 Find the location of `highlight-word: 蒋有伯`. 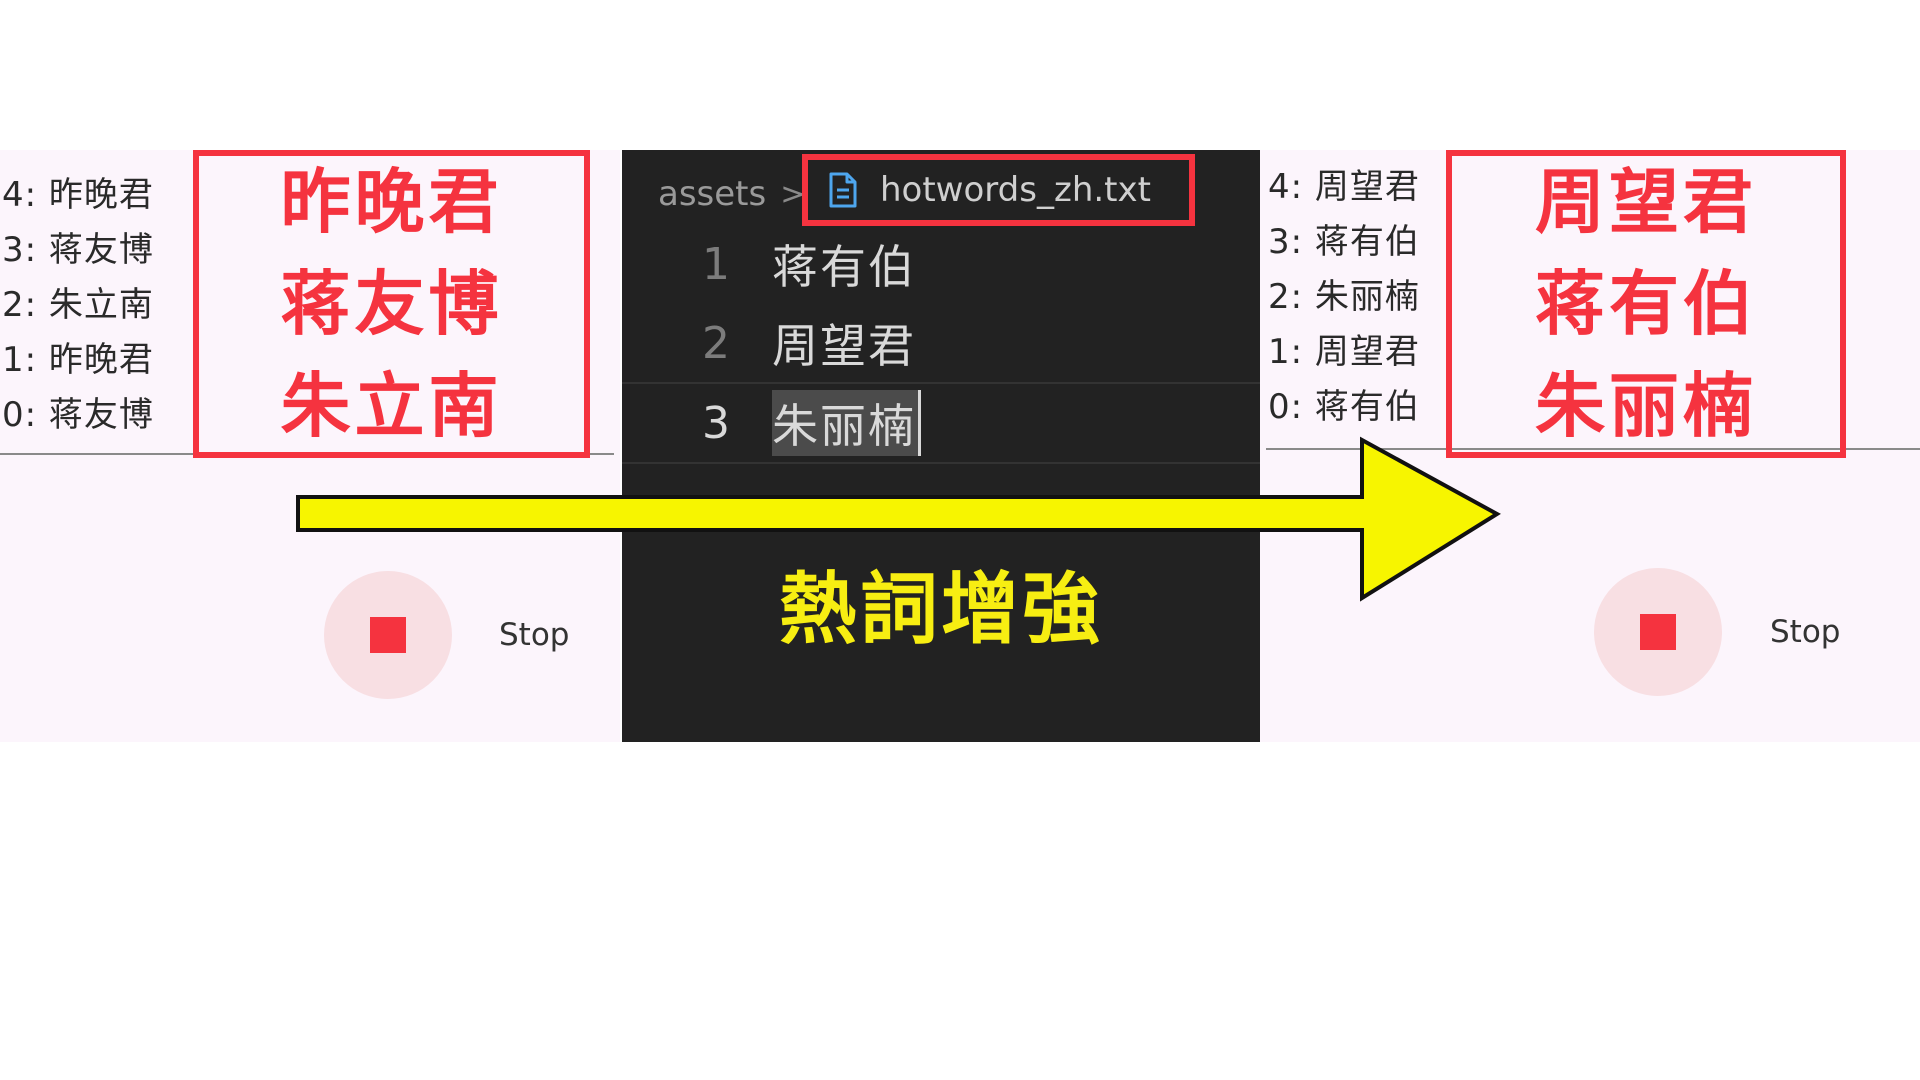

highlight-word: 蒋有伯 is located at coordinates (1646, 304).